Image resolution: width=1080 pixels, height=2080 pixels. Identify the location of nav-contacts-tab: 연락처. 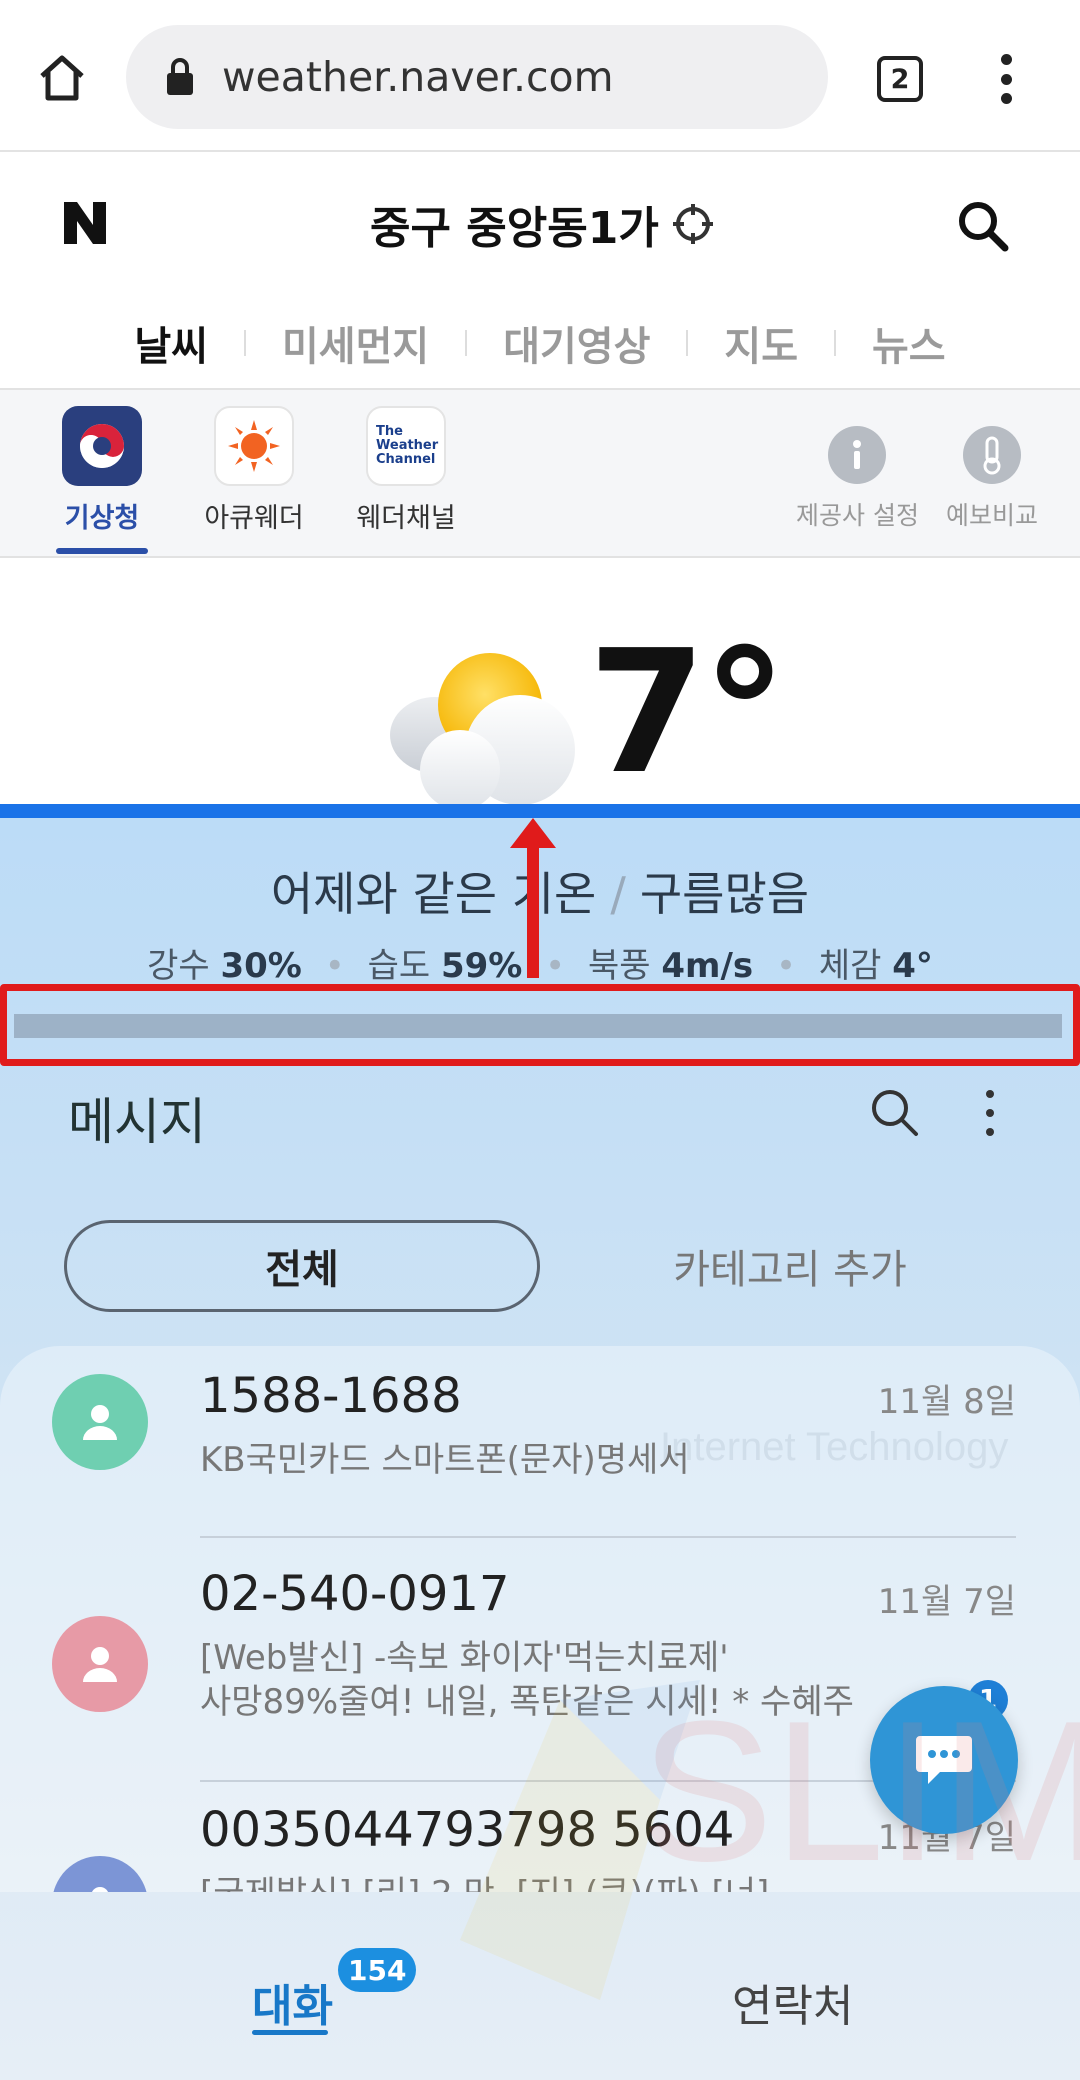
(792, 2002).